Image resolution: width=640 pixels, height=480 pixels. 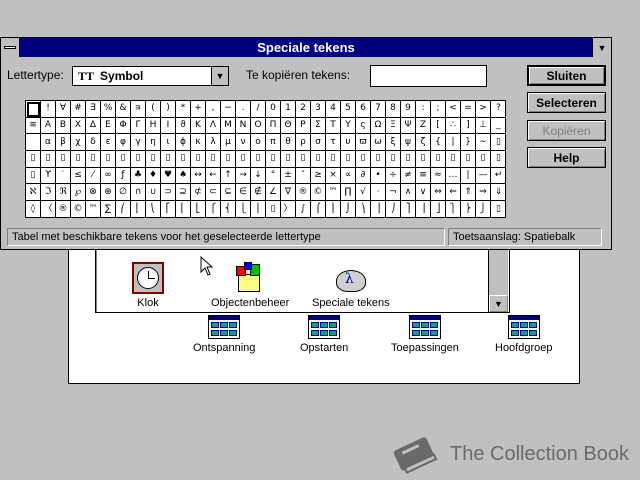 What do you see at coordinates (63, 109) in the screenshot?
I see `character-cell: ∀` at bounding box center [63, 109].